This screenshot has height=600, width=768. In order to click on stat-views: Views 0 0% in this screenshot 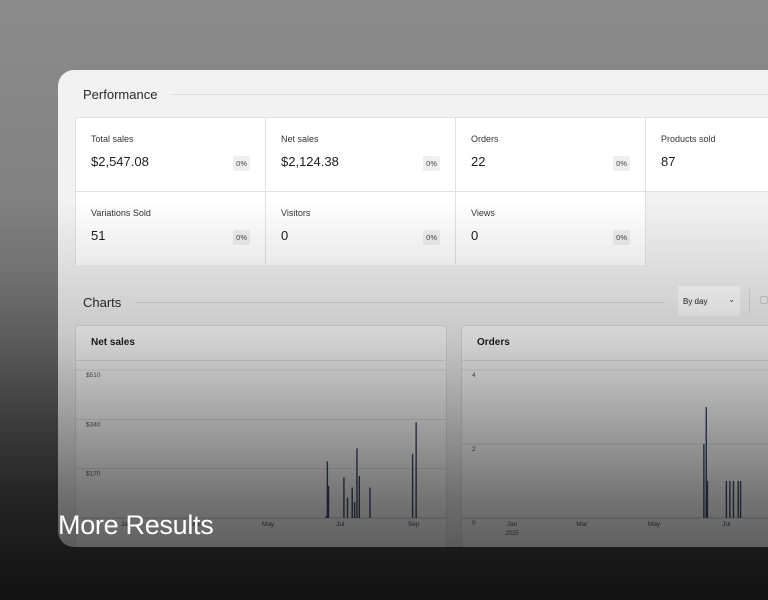, I will do `click(550, 228)`.